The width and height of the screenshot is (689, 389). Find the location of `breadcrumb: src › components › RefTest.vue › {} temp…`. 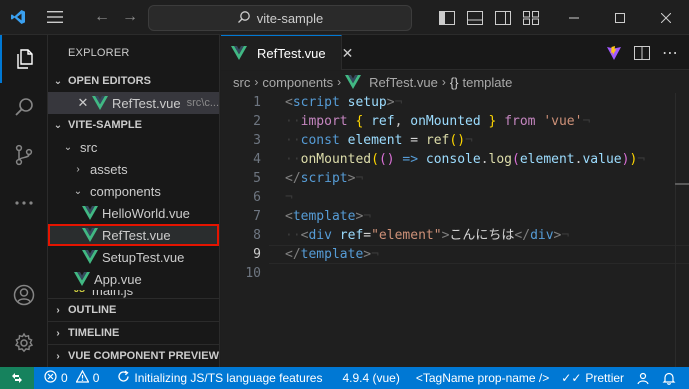

breadcrumb: src › components › RefTest.vue › {} temp… is located at coordinates (455, 82).